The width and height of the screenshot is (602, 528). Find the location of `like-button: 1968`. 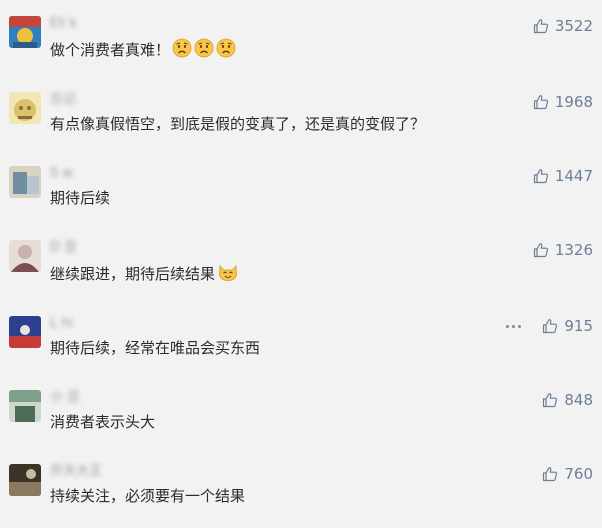

like-button: 1968 is located at coordinates (563, 102).